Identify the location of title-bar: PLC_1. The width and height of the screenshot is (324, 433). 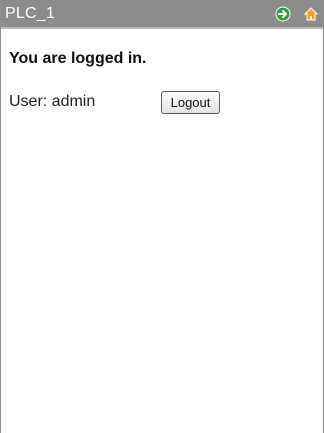
(162, 14).